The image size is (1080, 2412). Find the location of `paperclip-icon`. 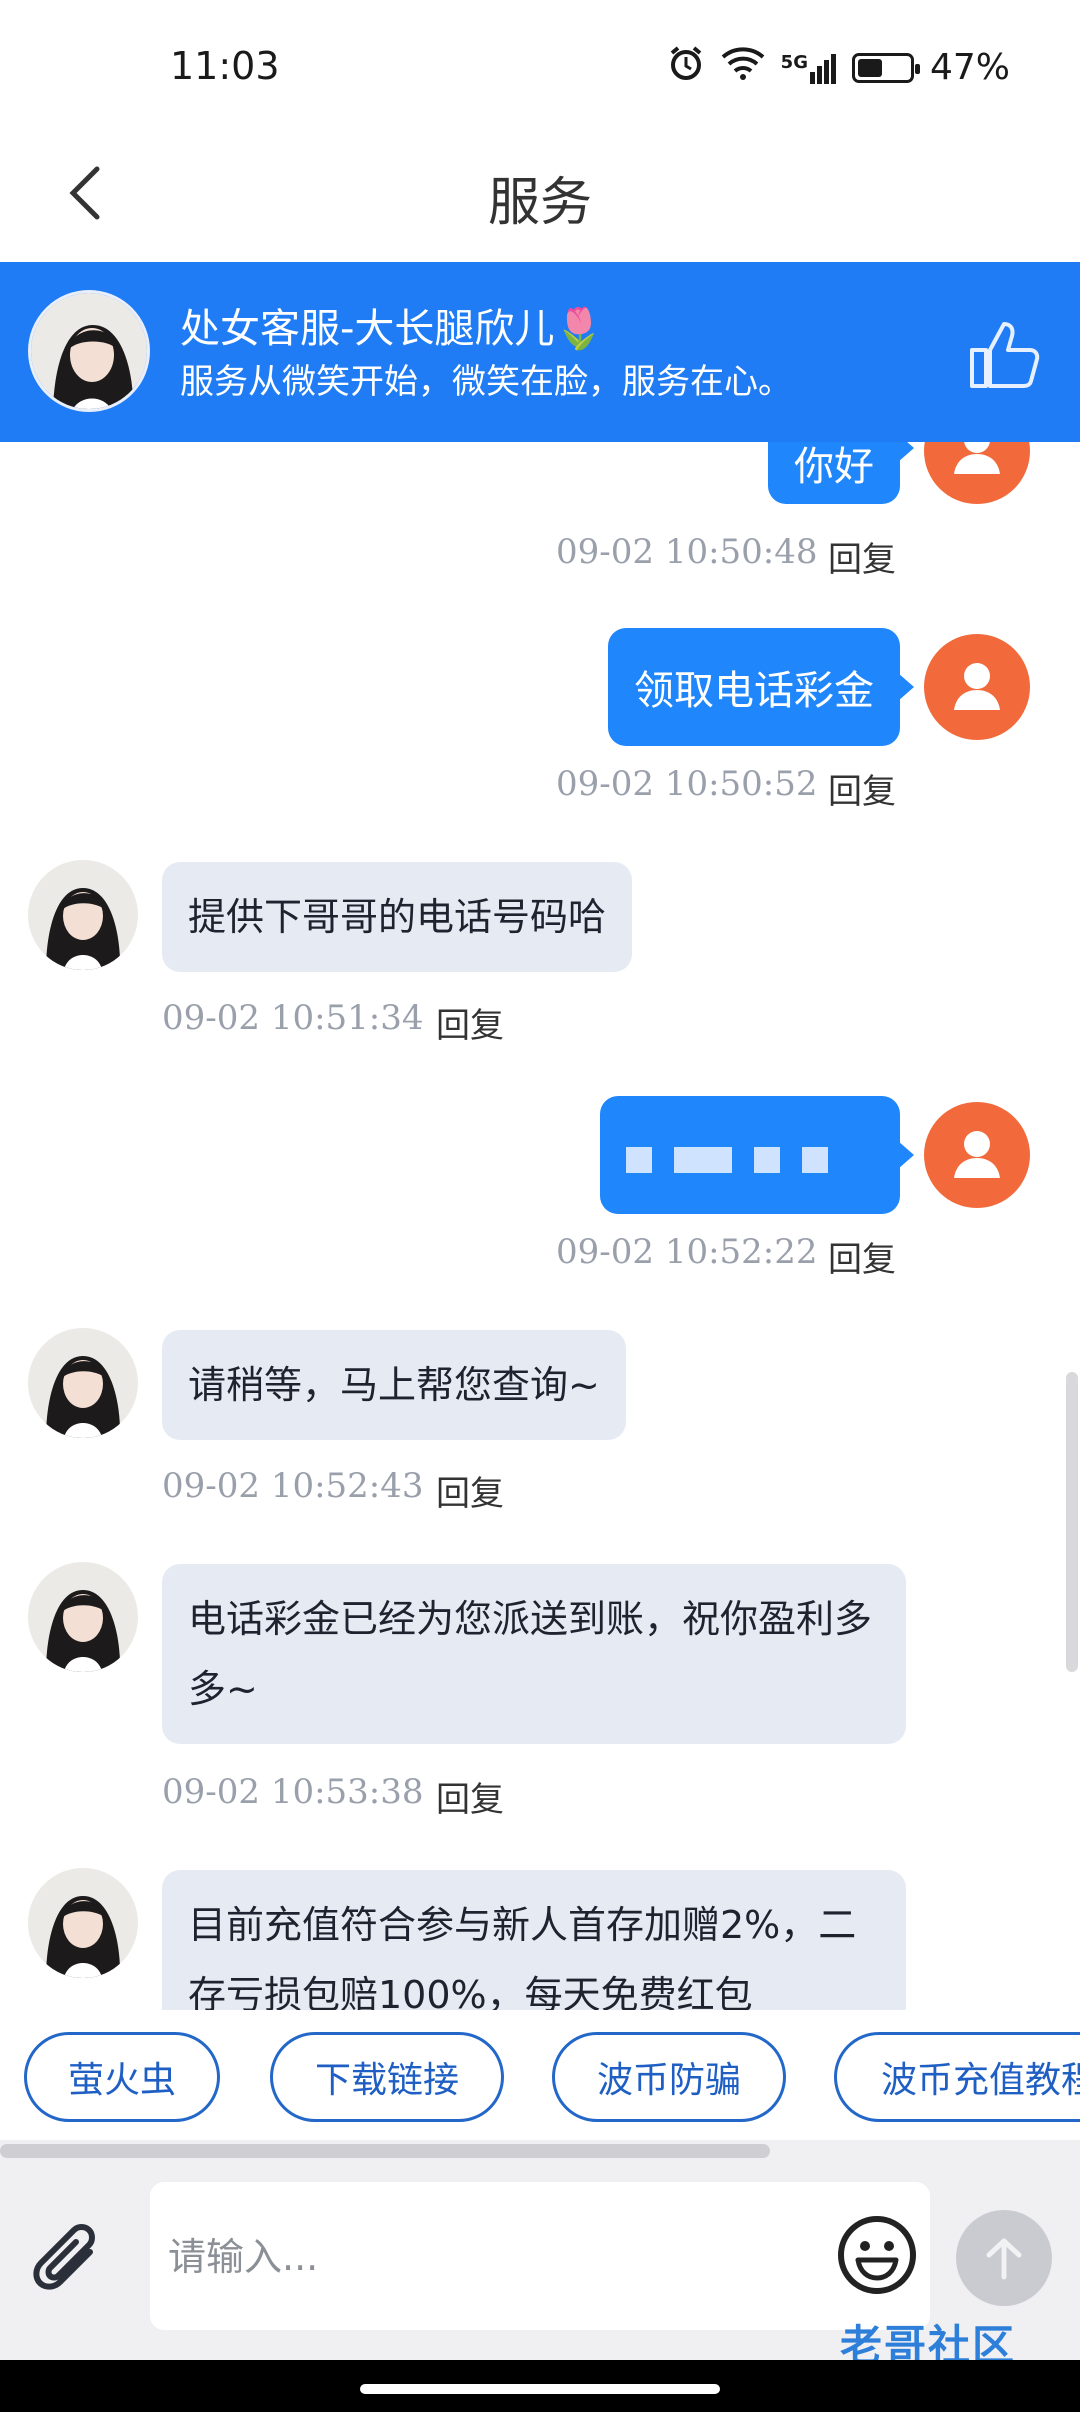

paperclip-icon is located at coordinates (64, 2257).